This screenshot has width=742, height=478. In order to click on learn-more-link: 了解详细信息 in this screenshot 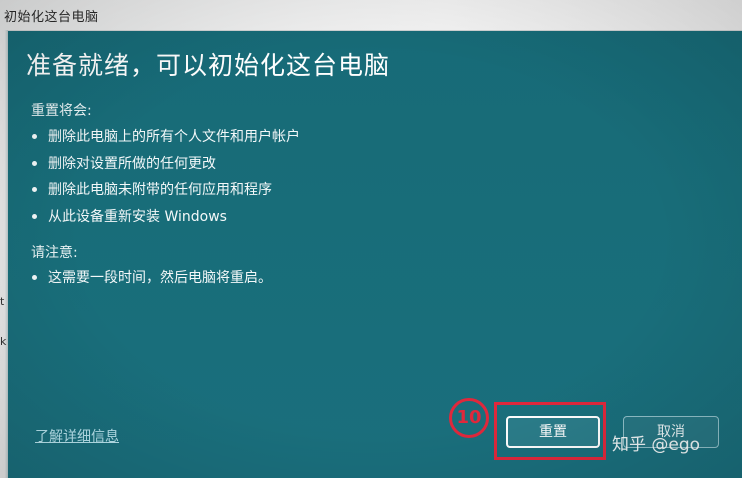, I will do `click(77, 436)`.